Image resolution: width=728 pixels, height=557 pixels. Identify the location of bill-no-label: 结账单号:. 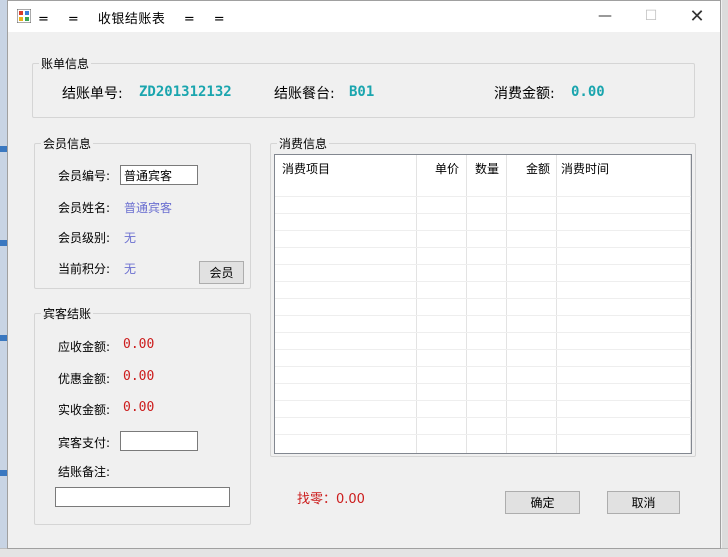
(92, 94).